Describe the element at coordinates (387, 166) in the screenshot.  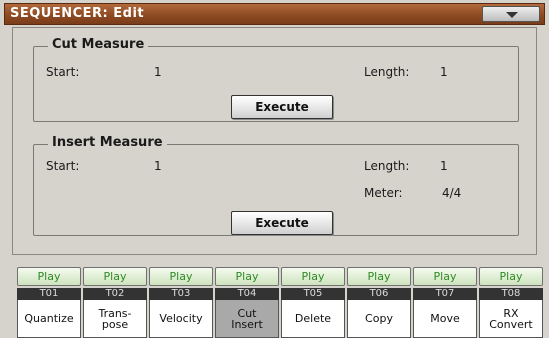
I see `insert-length-label: Length:` at that location.